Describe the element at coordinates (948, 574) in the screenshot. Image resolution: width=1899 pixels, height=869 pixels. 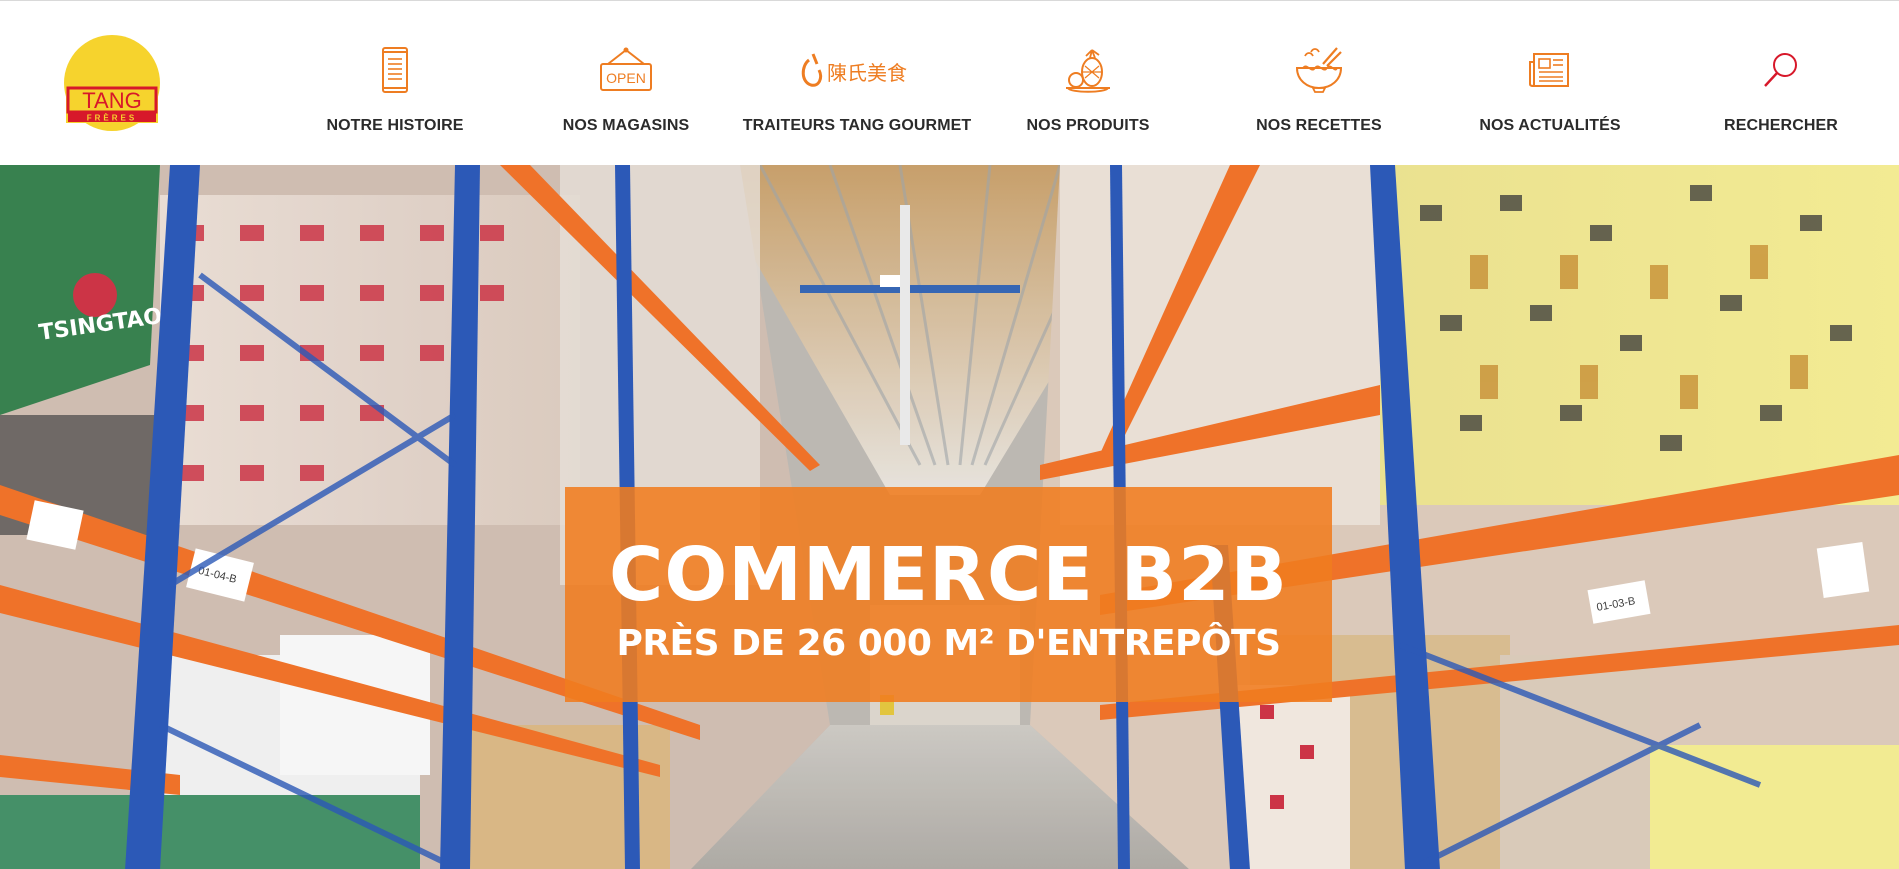
I see `hero-title: COMMERCE B2B` at that location.